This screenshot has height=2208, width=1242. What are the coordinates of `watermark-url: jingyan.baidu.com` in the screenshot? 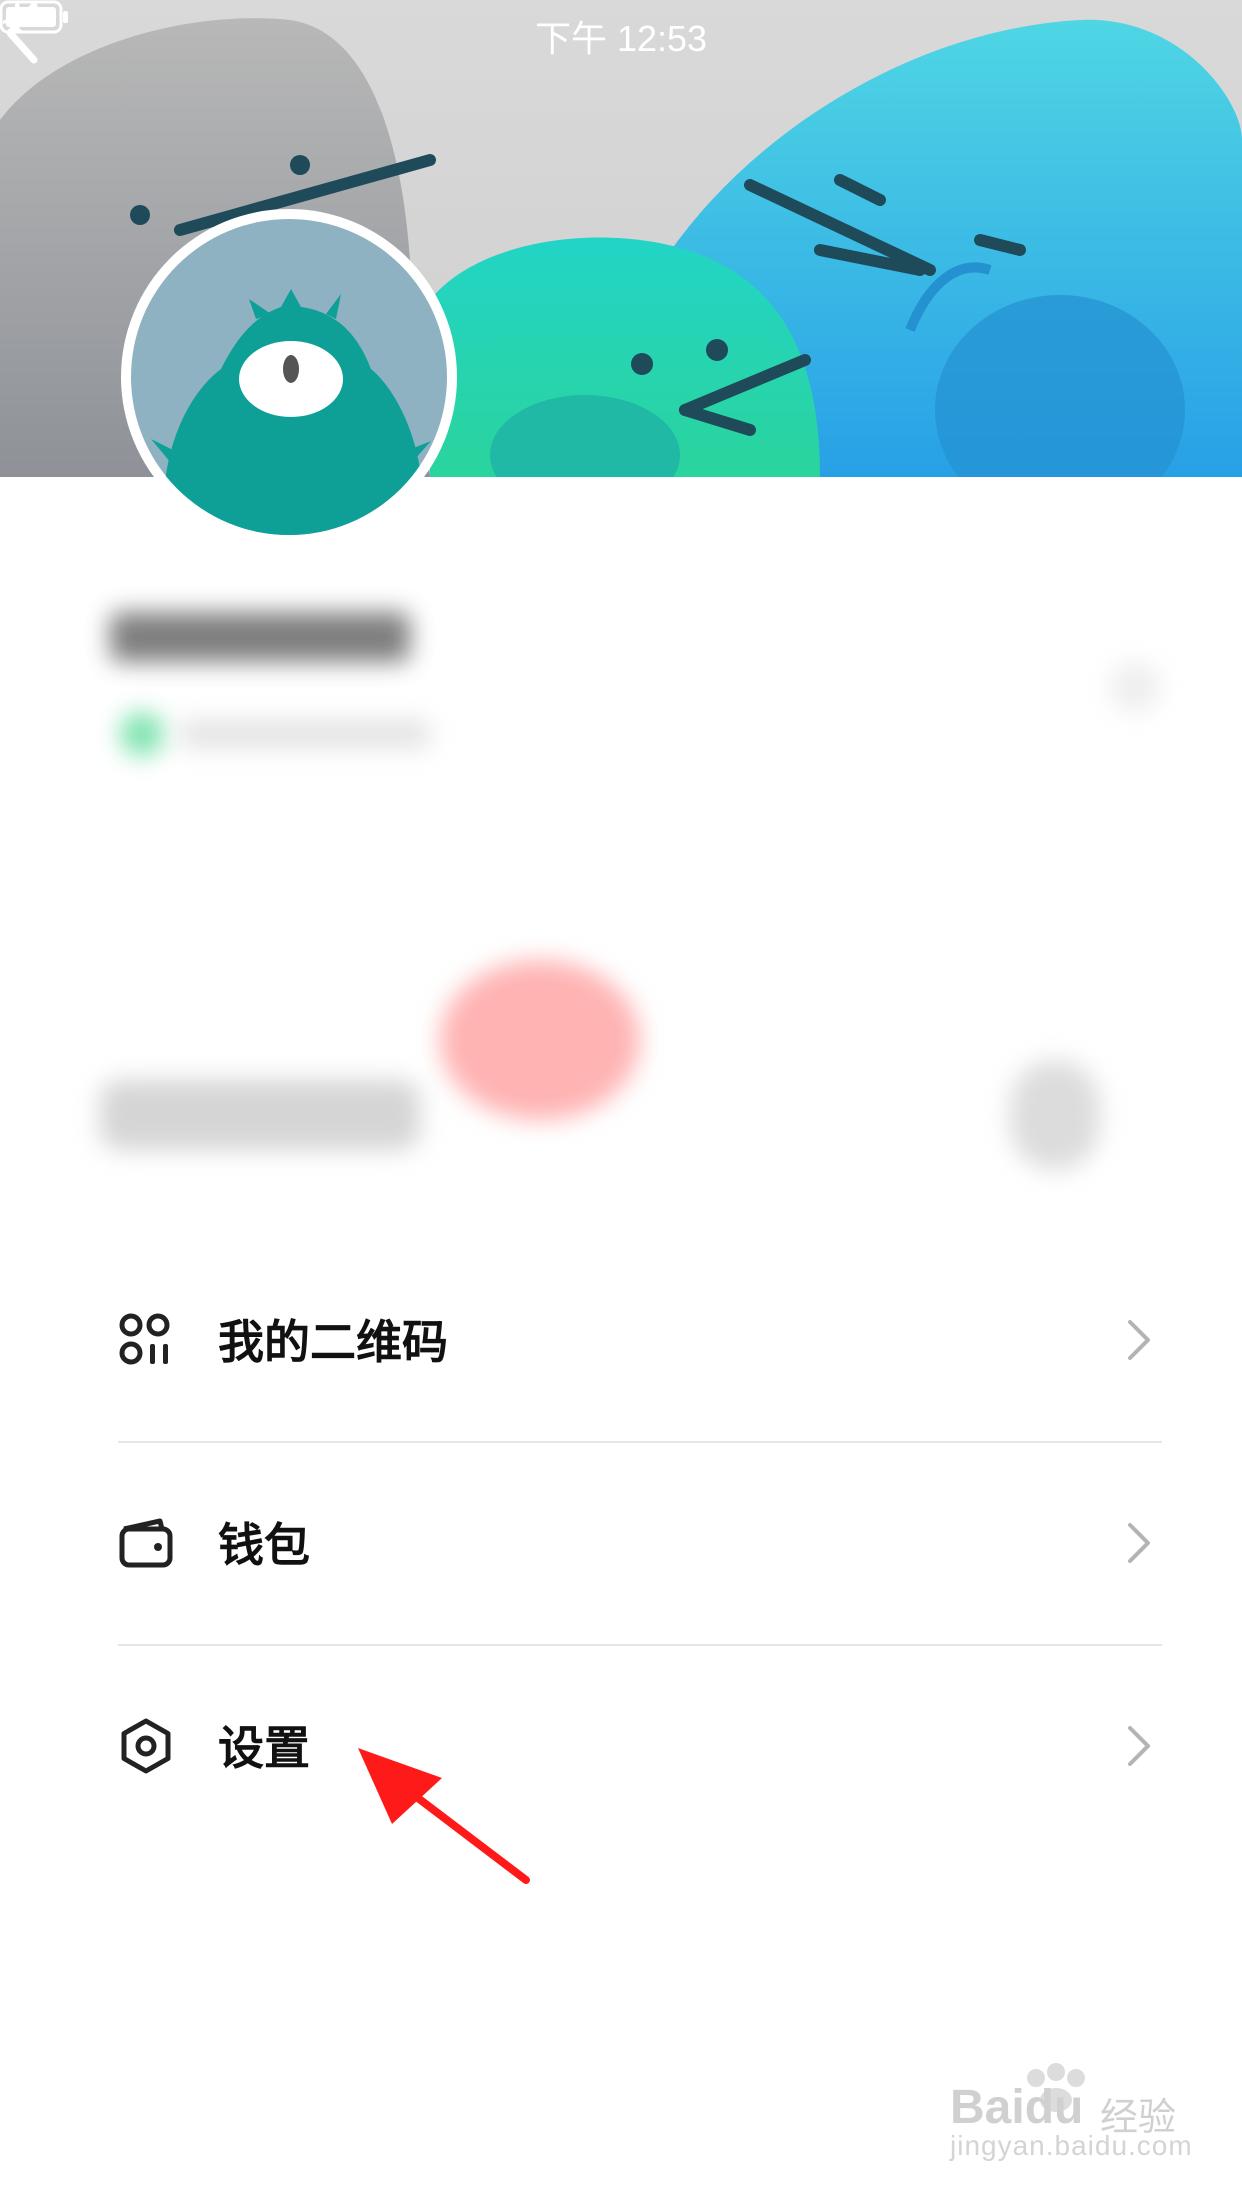 It's located at (1071, 2145).